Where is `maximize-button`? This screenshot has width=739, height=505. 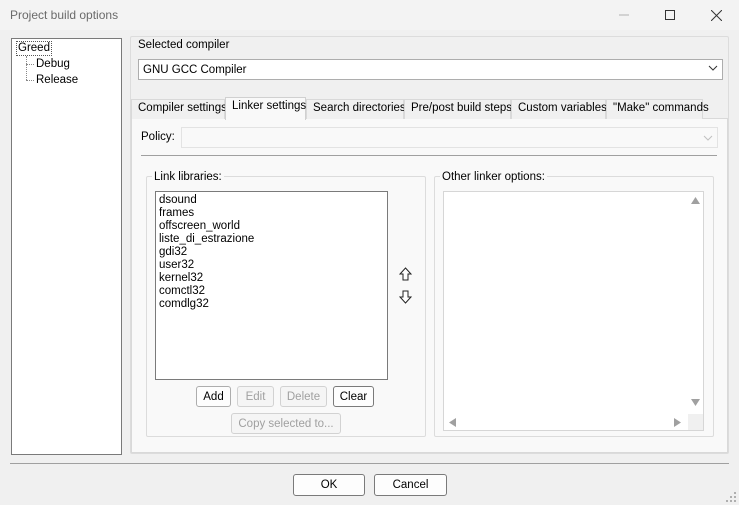
maximize-button is located at coordinates (670, 15).